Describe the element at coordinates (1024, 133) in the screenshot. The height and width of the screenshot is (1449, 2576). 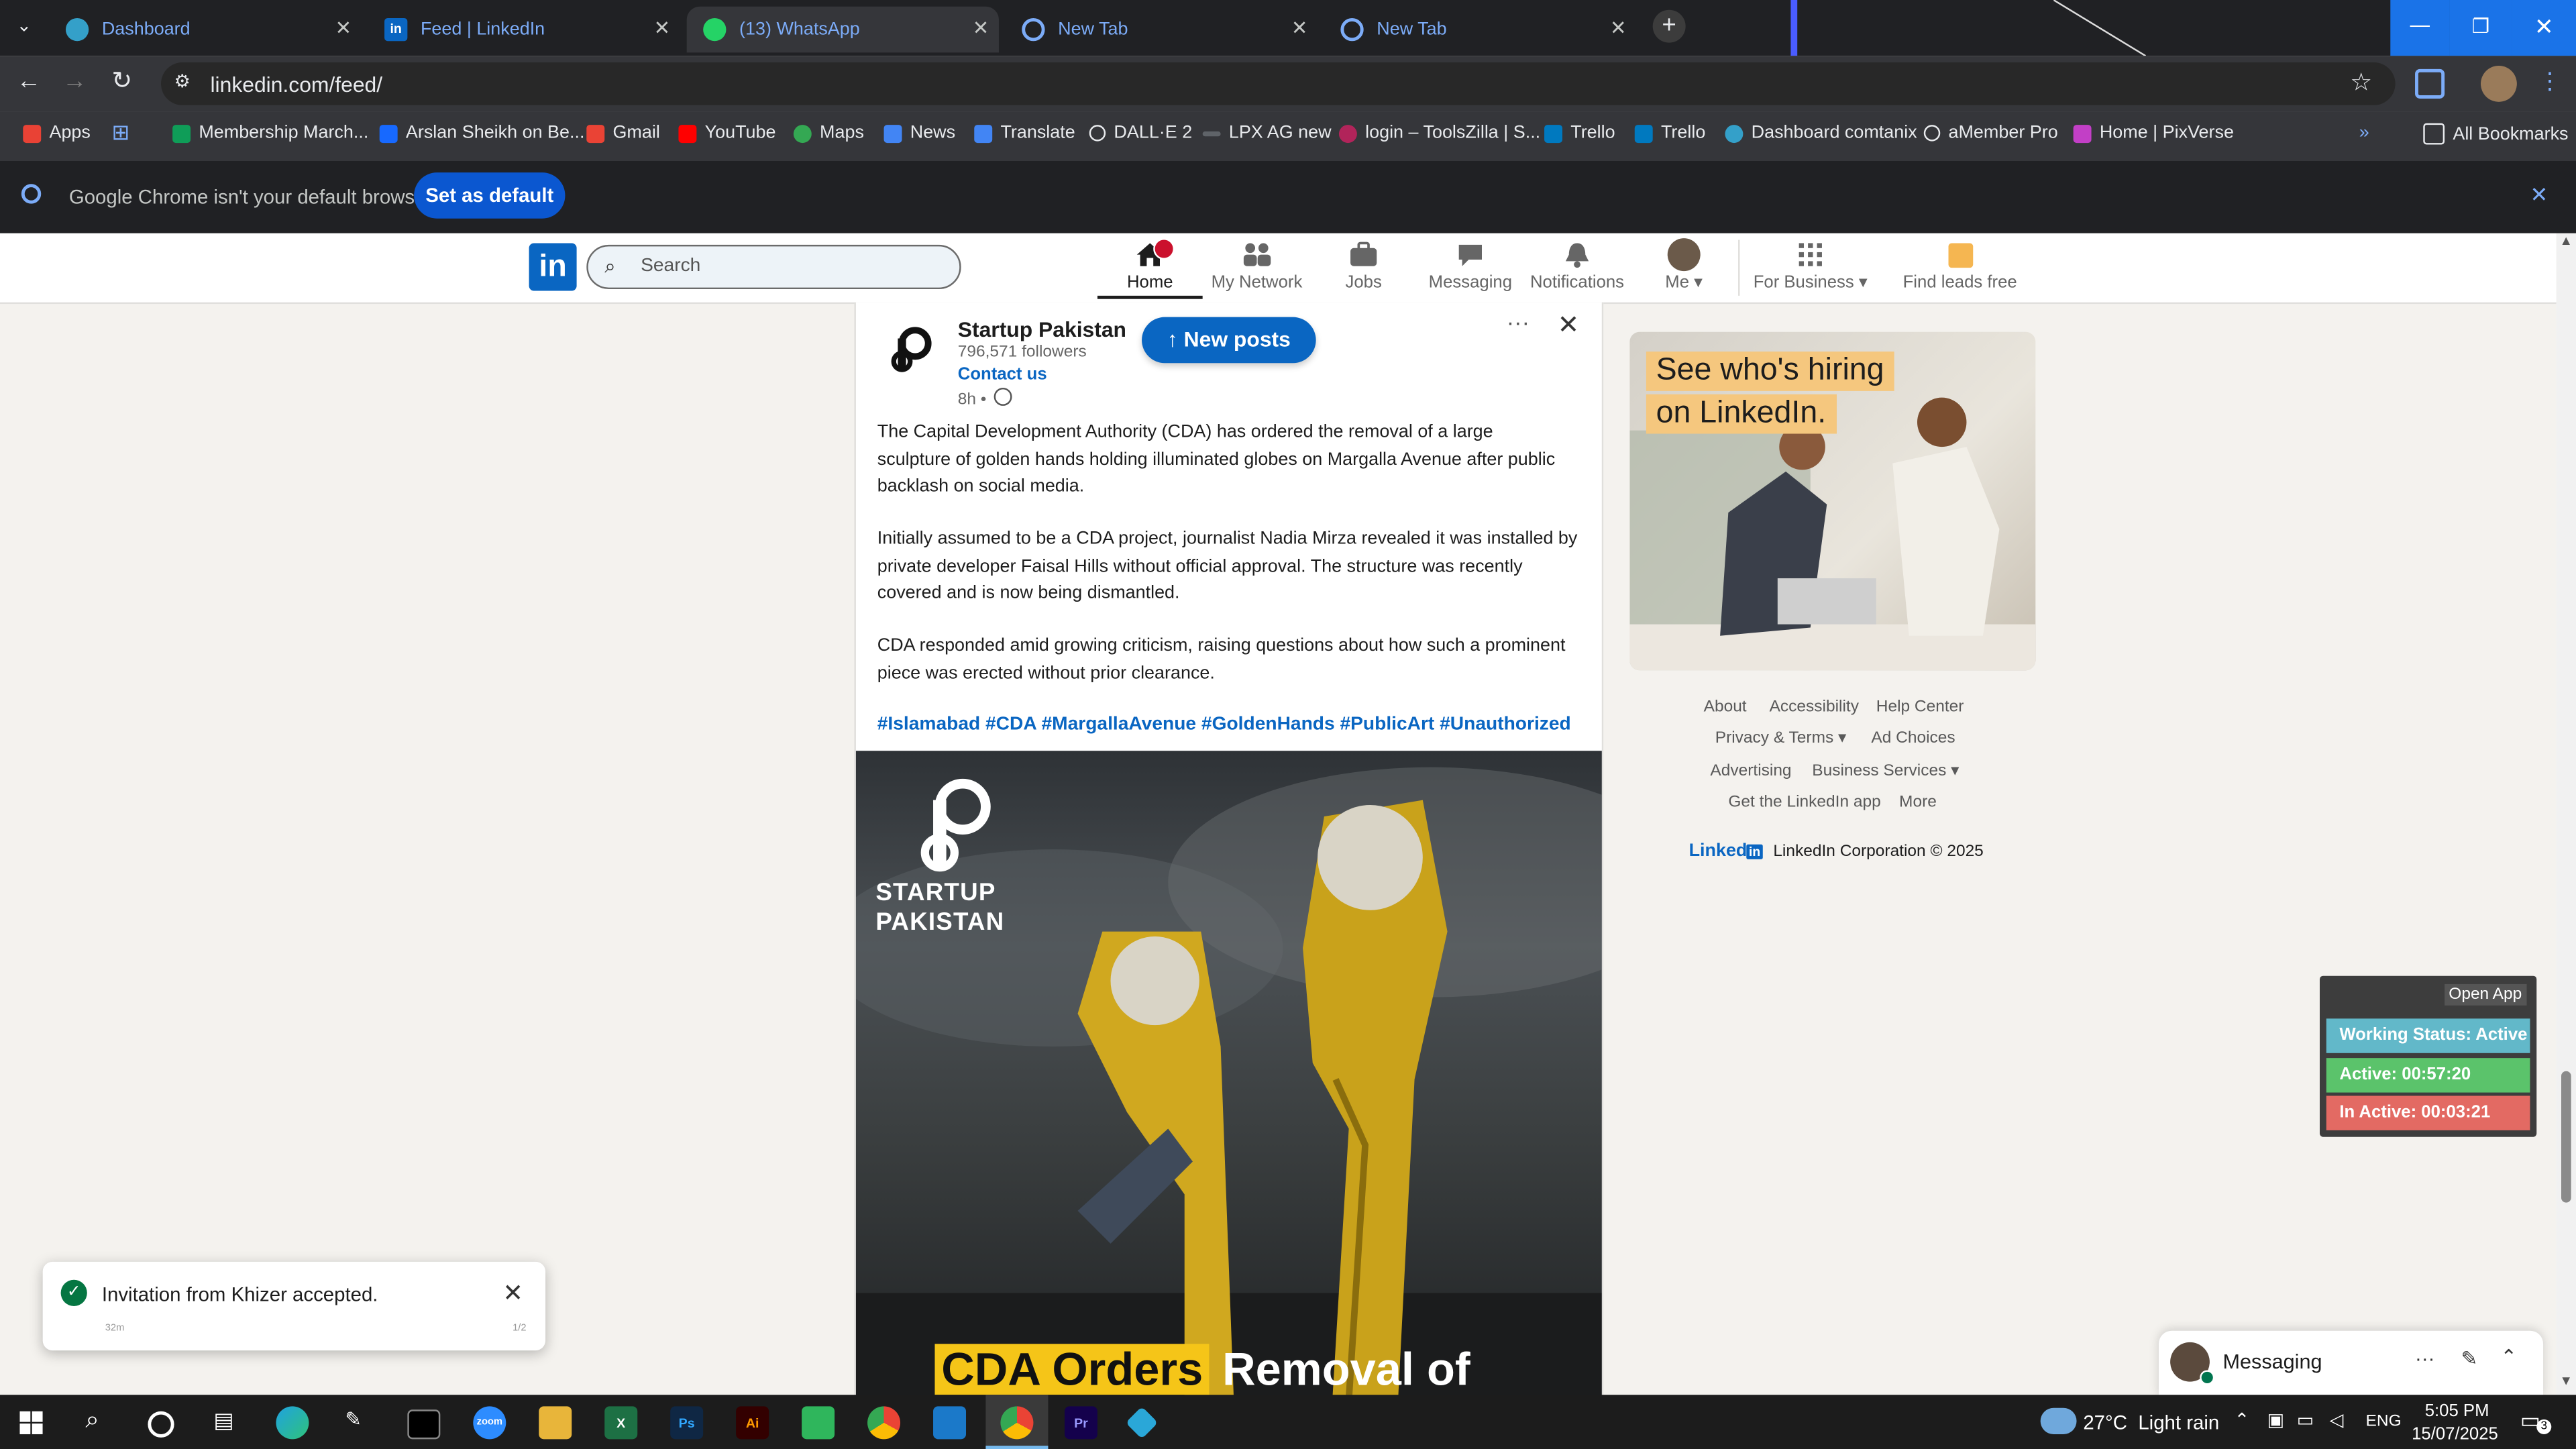
I see `bookmark-item: Translate` at that location.